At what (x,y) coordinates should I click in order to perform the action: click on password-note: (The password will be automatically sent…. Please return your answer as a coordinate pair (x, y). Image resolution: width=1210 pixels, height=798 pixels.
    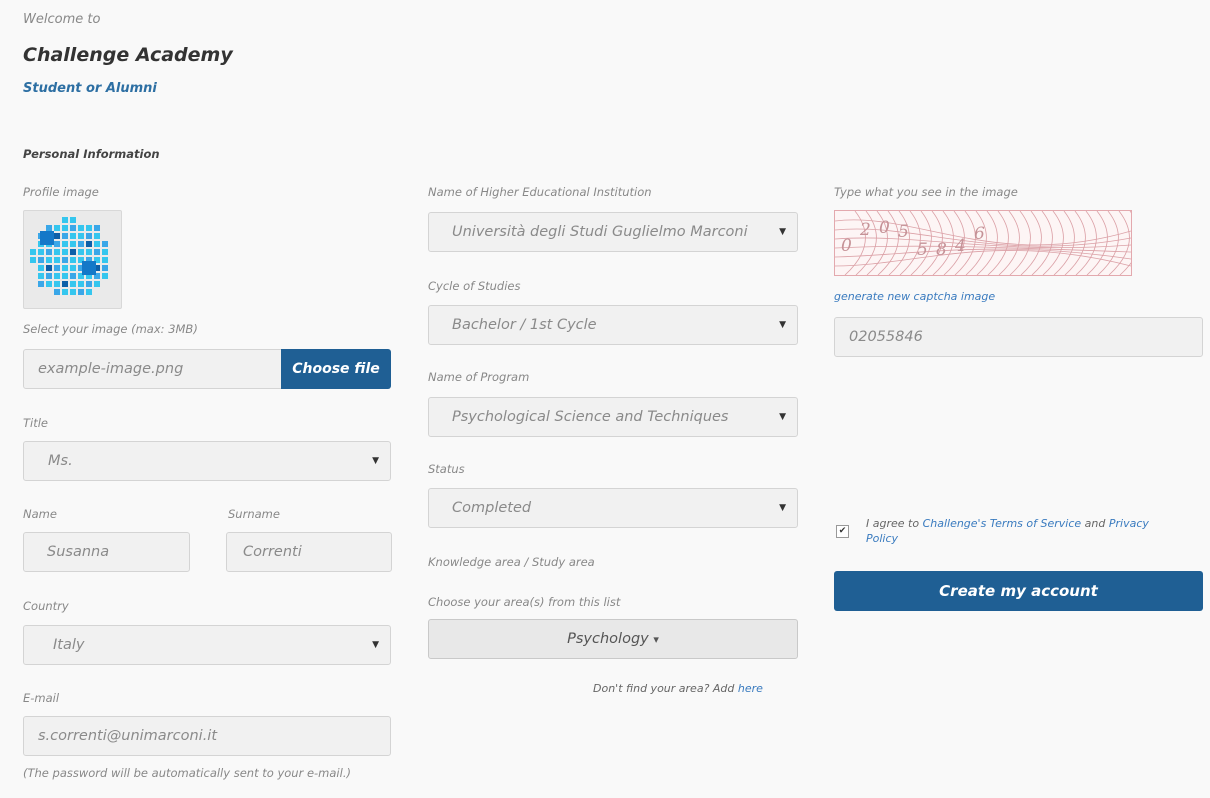
    Looking at the image, I should click on (187, 773).